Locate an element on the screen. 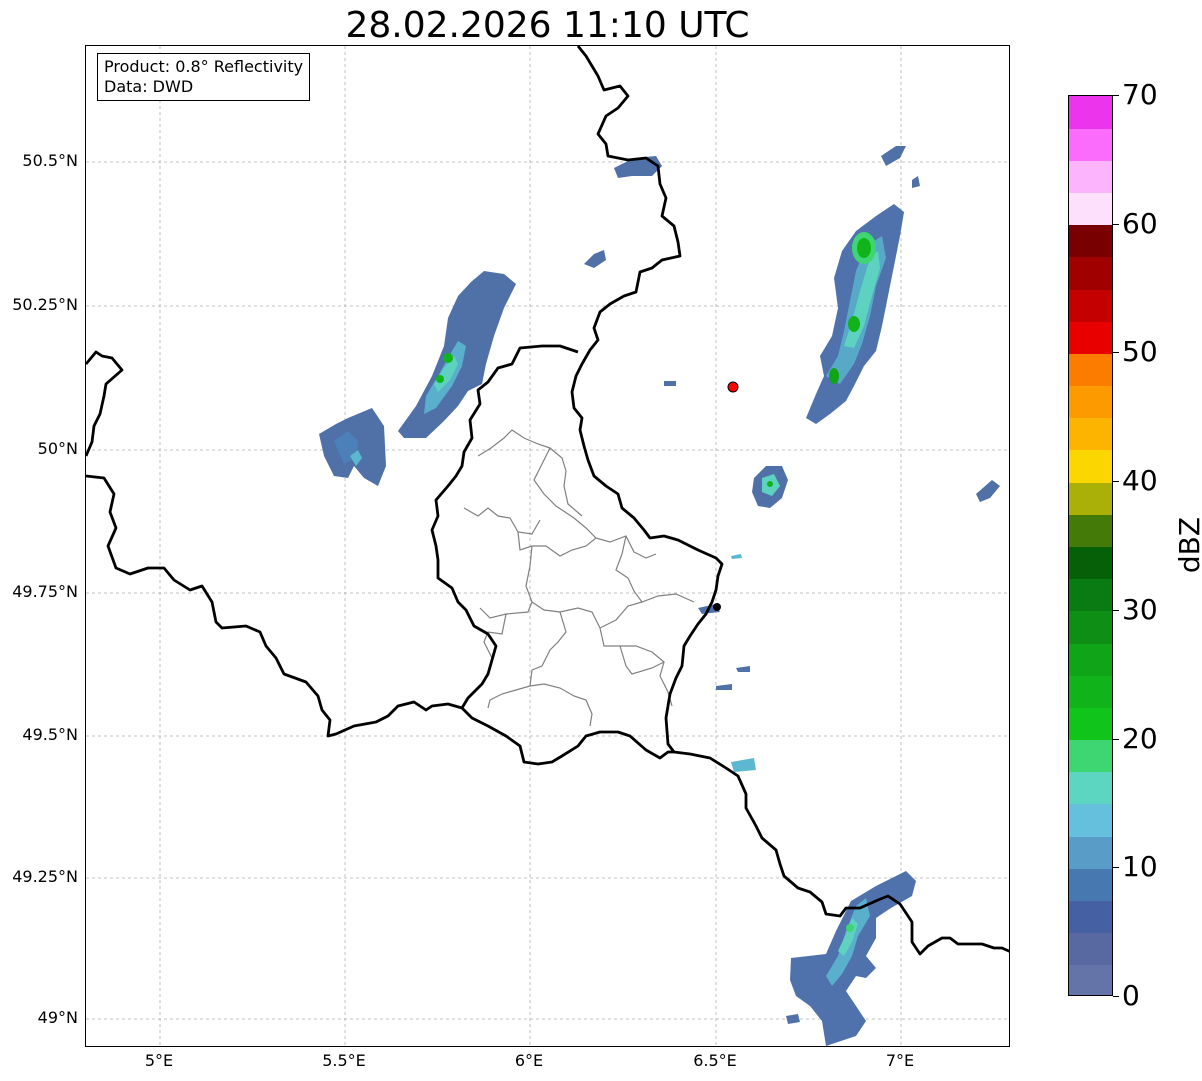 The height and width of the screenshot is (1081, 1202). lat-tick-label: 49.25°N is located at coordinates (45, 876).